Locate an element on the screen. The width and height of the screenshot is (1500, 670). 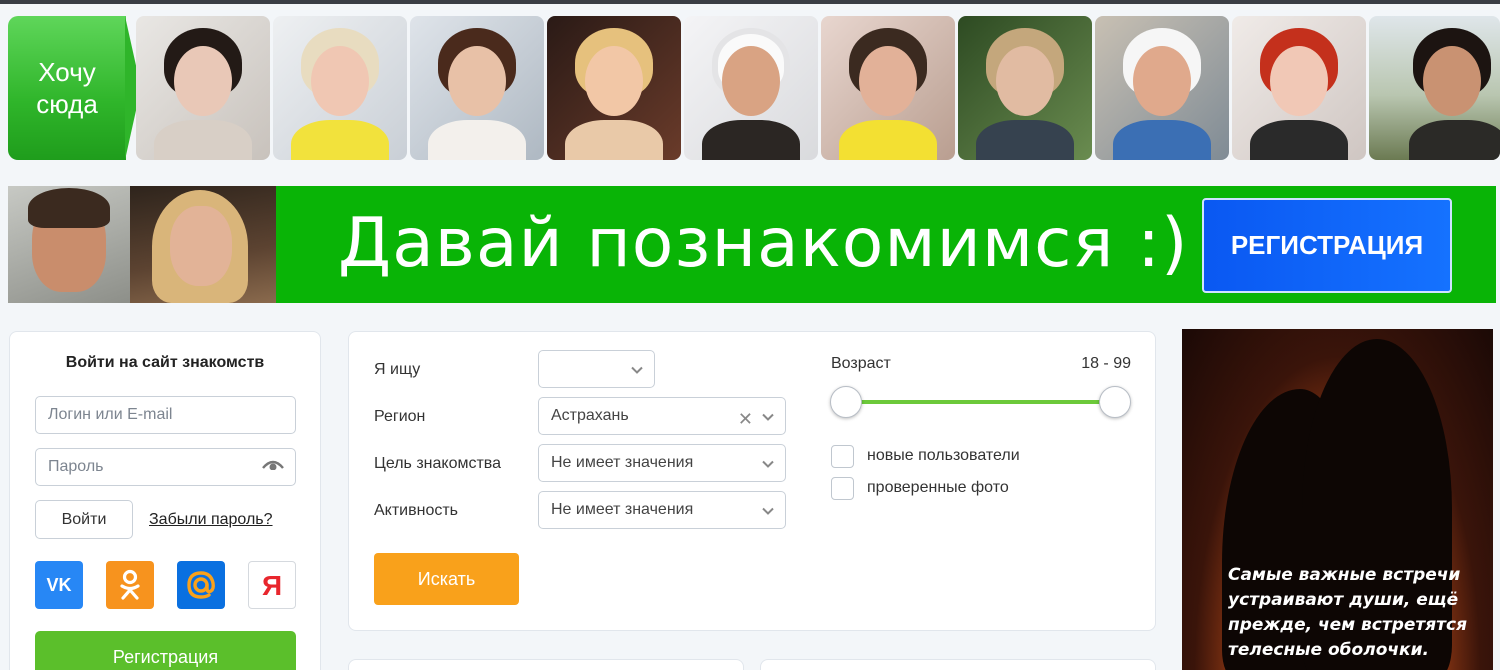
activity-select: Не имеет значения is located at coordinates (662, 510).